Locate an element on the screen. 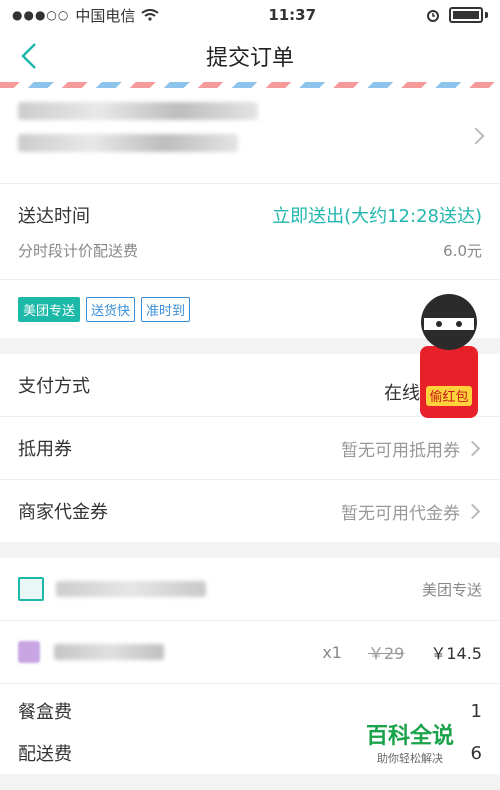 The width and height of the screenshot is (500, 790). voucher-value: 暂无可用代金券 is located at coordinates (400, 513).